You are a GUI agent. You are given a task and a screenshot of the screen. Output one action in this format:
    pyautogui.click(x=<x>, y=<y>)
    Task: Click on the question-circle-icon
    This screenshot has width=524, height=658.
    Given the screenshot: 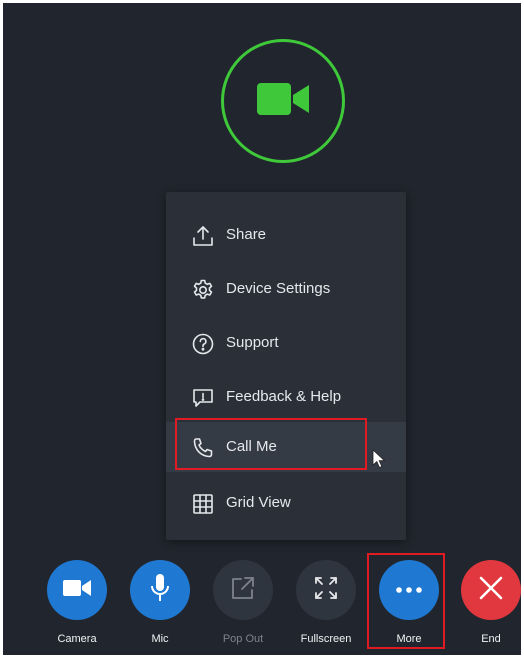 What is the action you would take?
    pyautogui.click(x=203, y=344)
    